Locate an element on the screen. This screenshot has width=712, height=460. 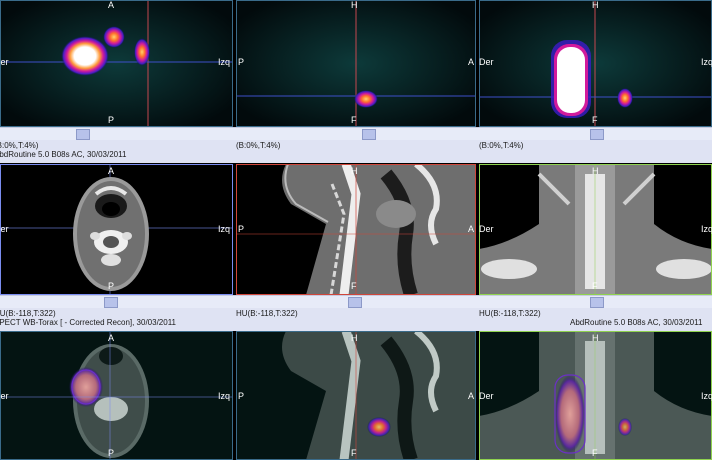
fusion-axial-viewport: A P Der Izq is located at coordinates (116, 395).